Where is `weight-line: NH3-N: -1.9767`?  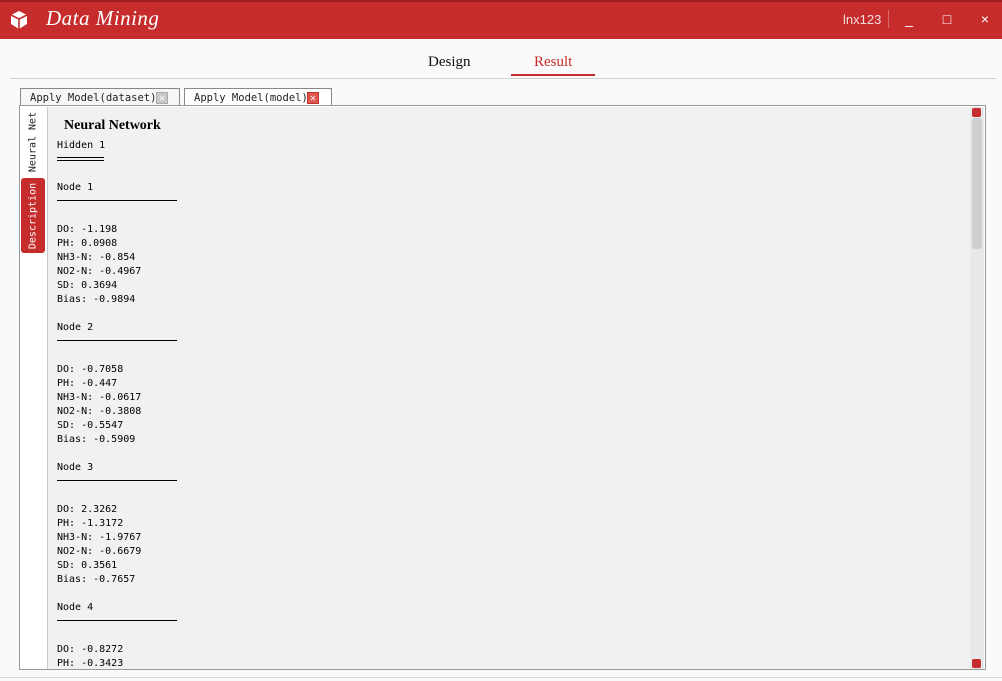
weight-line: NH3-N: -1.9767 is located at coordinates (99, 537).